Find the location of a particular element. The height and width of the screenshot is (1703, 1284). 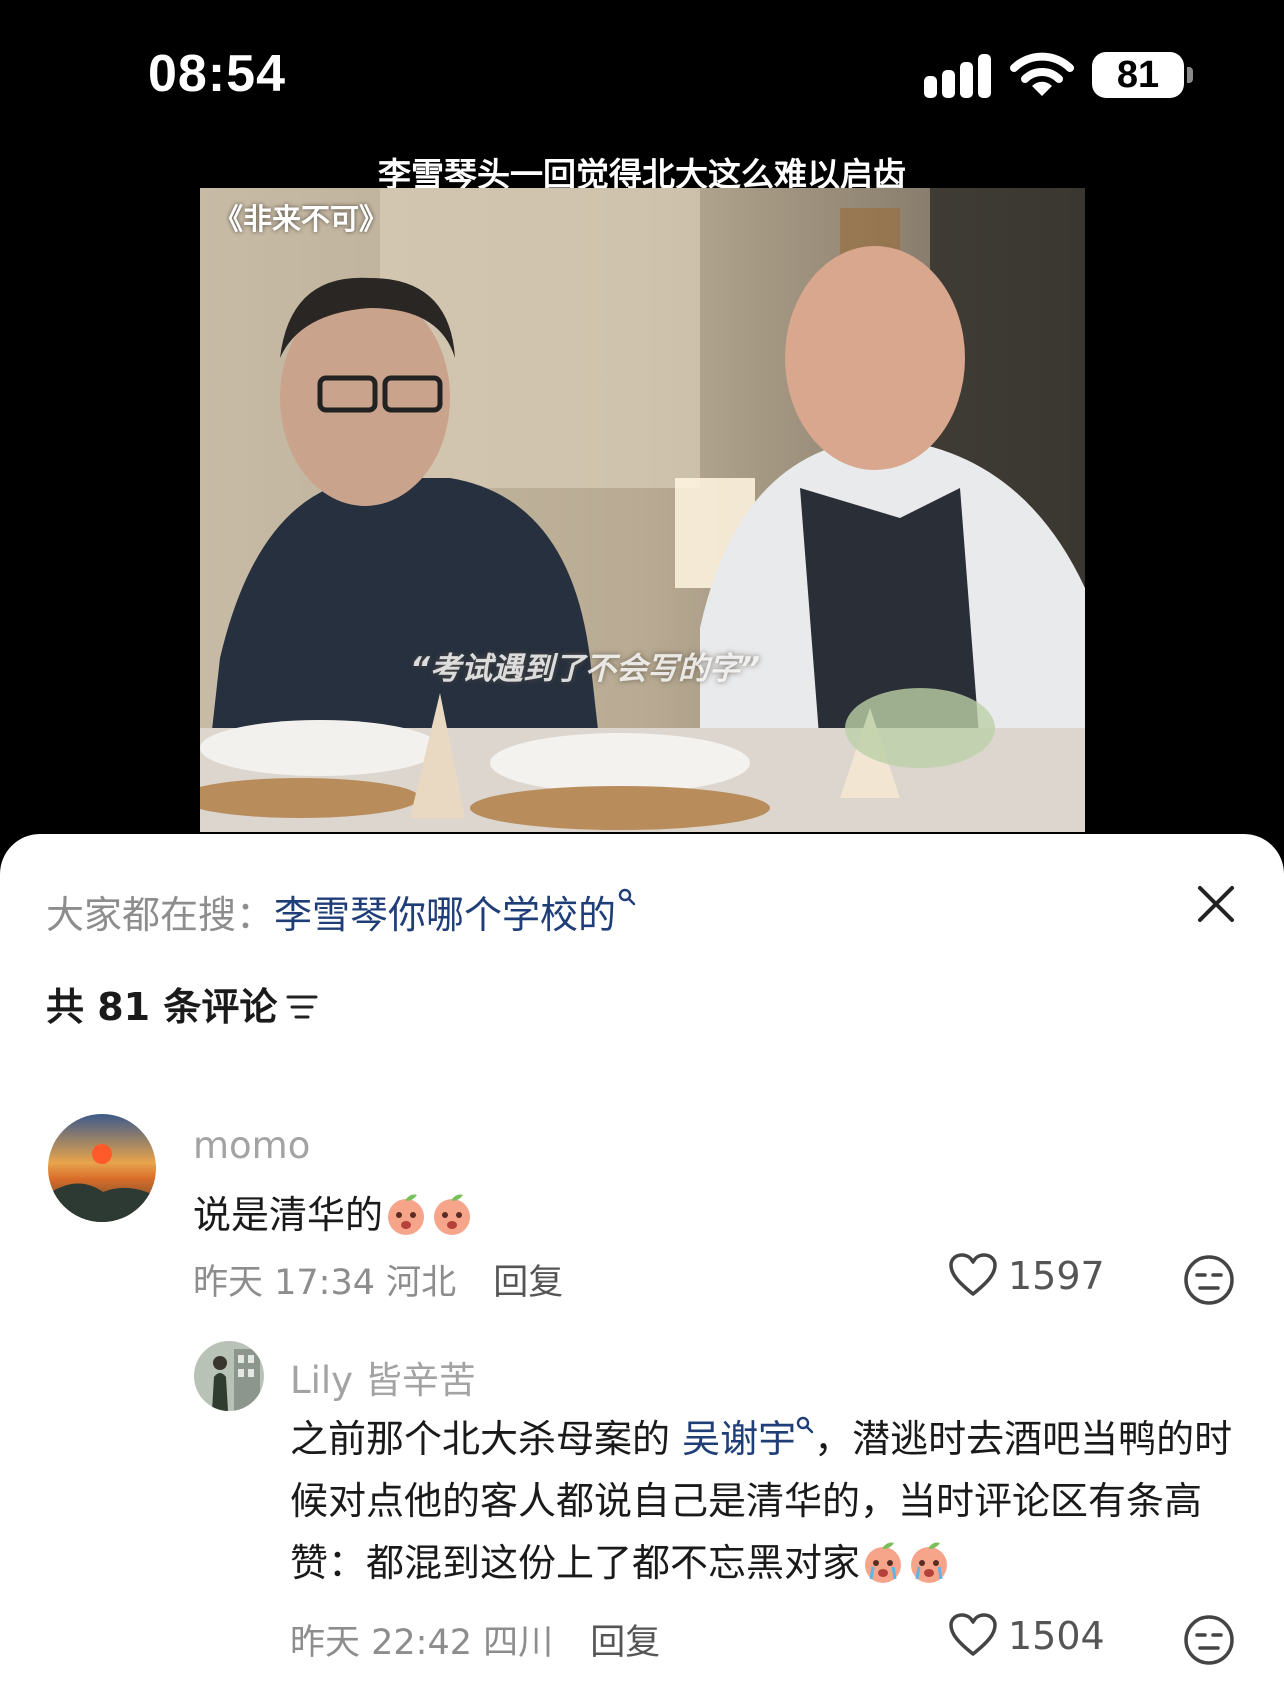

reply-username: Lily 皆辛苦 is located at coordinates (383, 1377).